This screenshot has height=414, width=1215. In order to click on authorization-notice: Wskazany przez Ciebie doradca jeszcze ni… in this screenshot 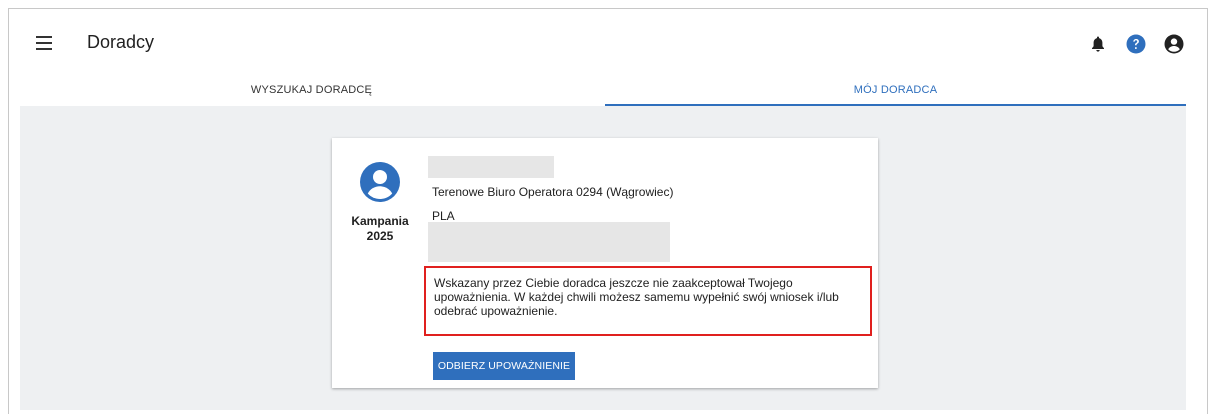, I will do `click(648, 301)`.